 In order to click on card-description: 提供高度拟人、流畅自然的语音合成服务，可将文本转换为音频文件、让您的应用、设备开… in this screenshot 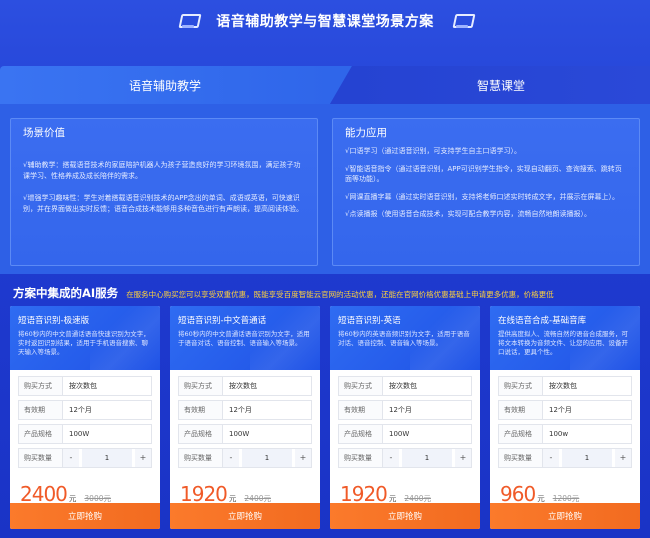, I will do `click(563, 343)`.